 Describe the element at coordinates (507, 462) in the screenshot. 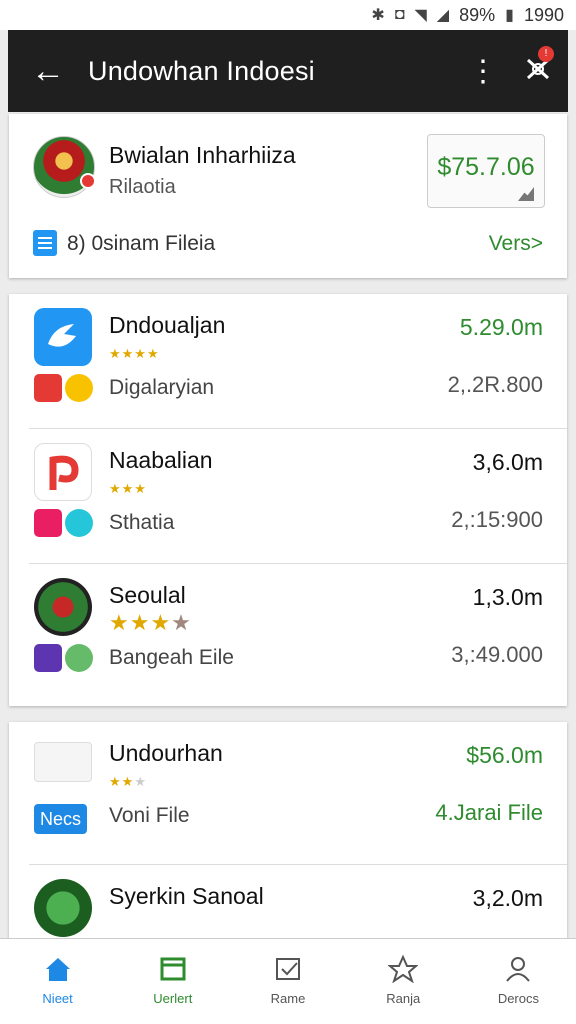

I see `app-amount: 3,6.0m` at that location.